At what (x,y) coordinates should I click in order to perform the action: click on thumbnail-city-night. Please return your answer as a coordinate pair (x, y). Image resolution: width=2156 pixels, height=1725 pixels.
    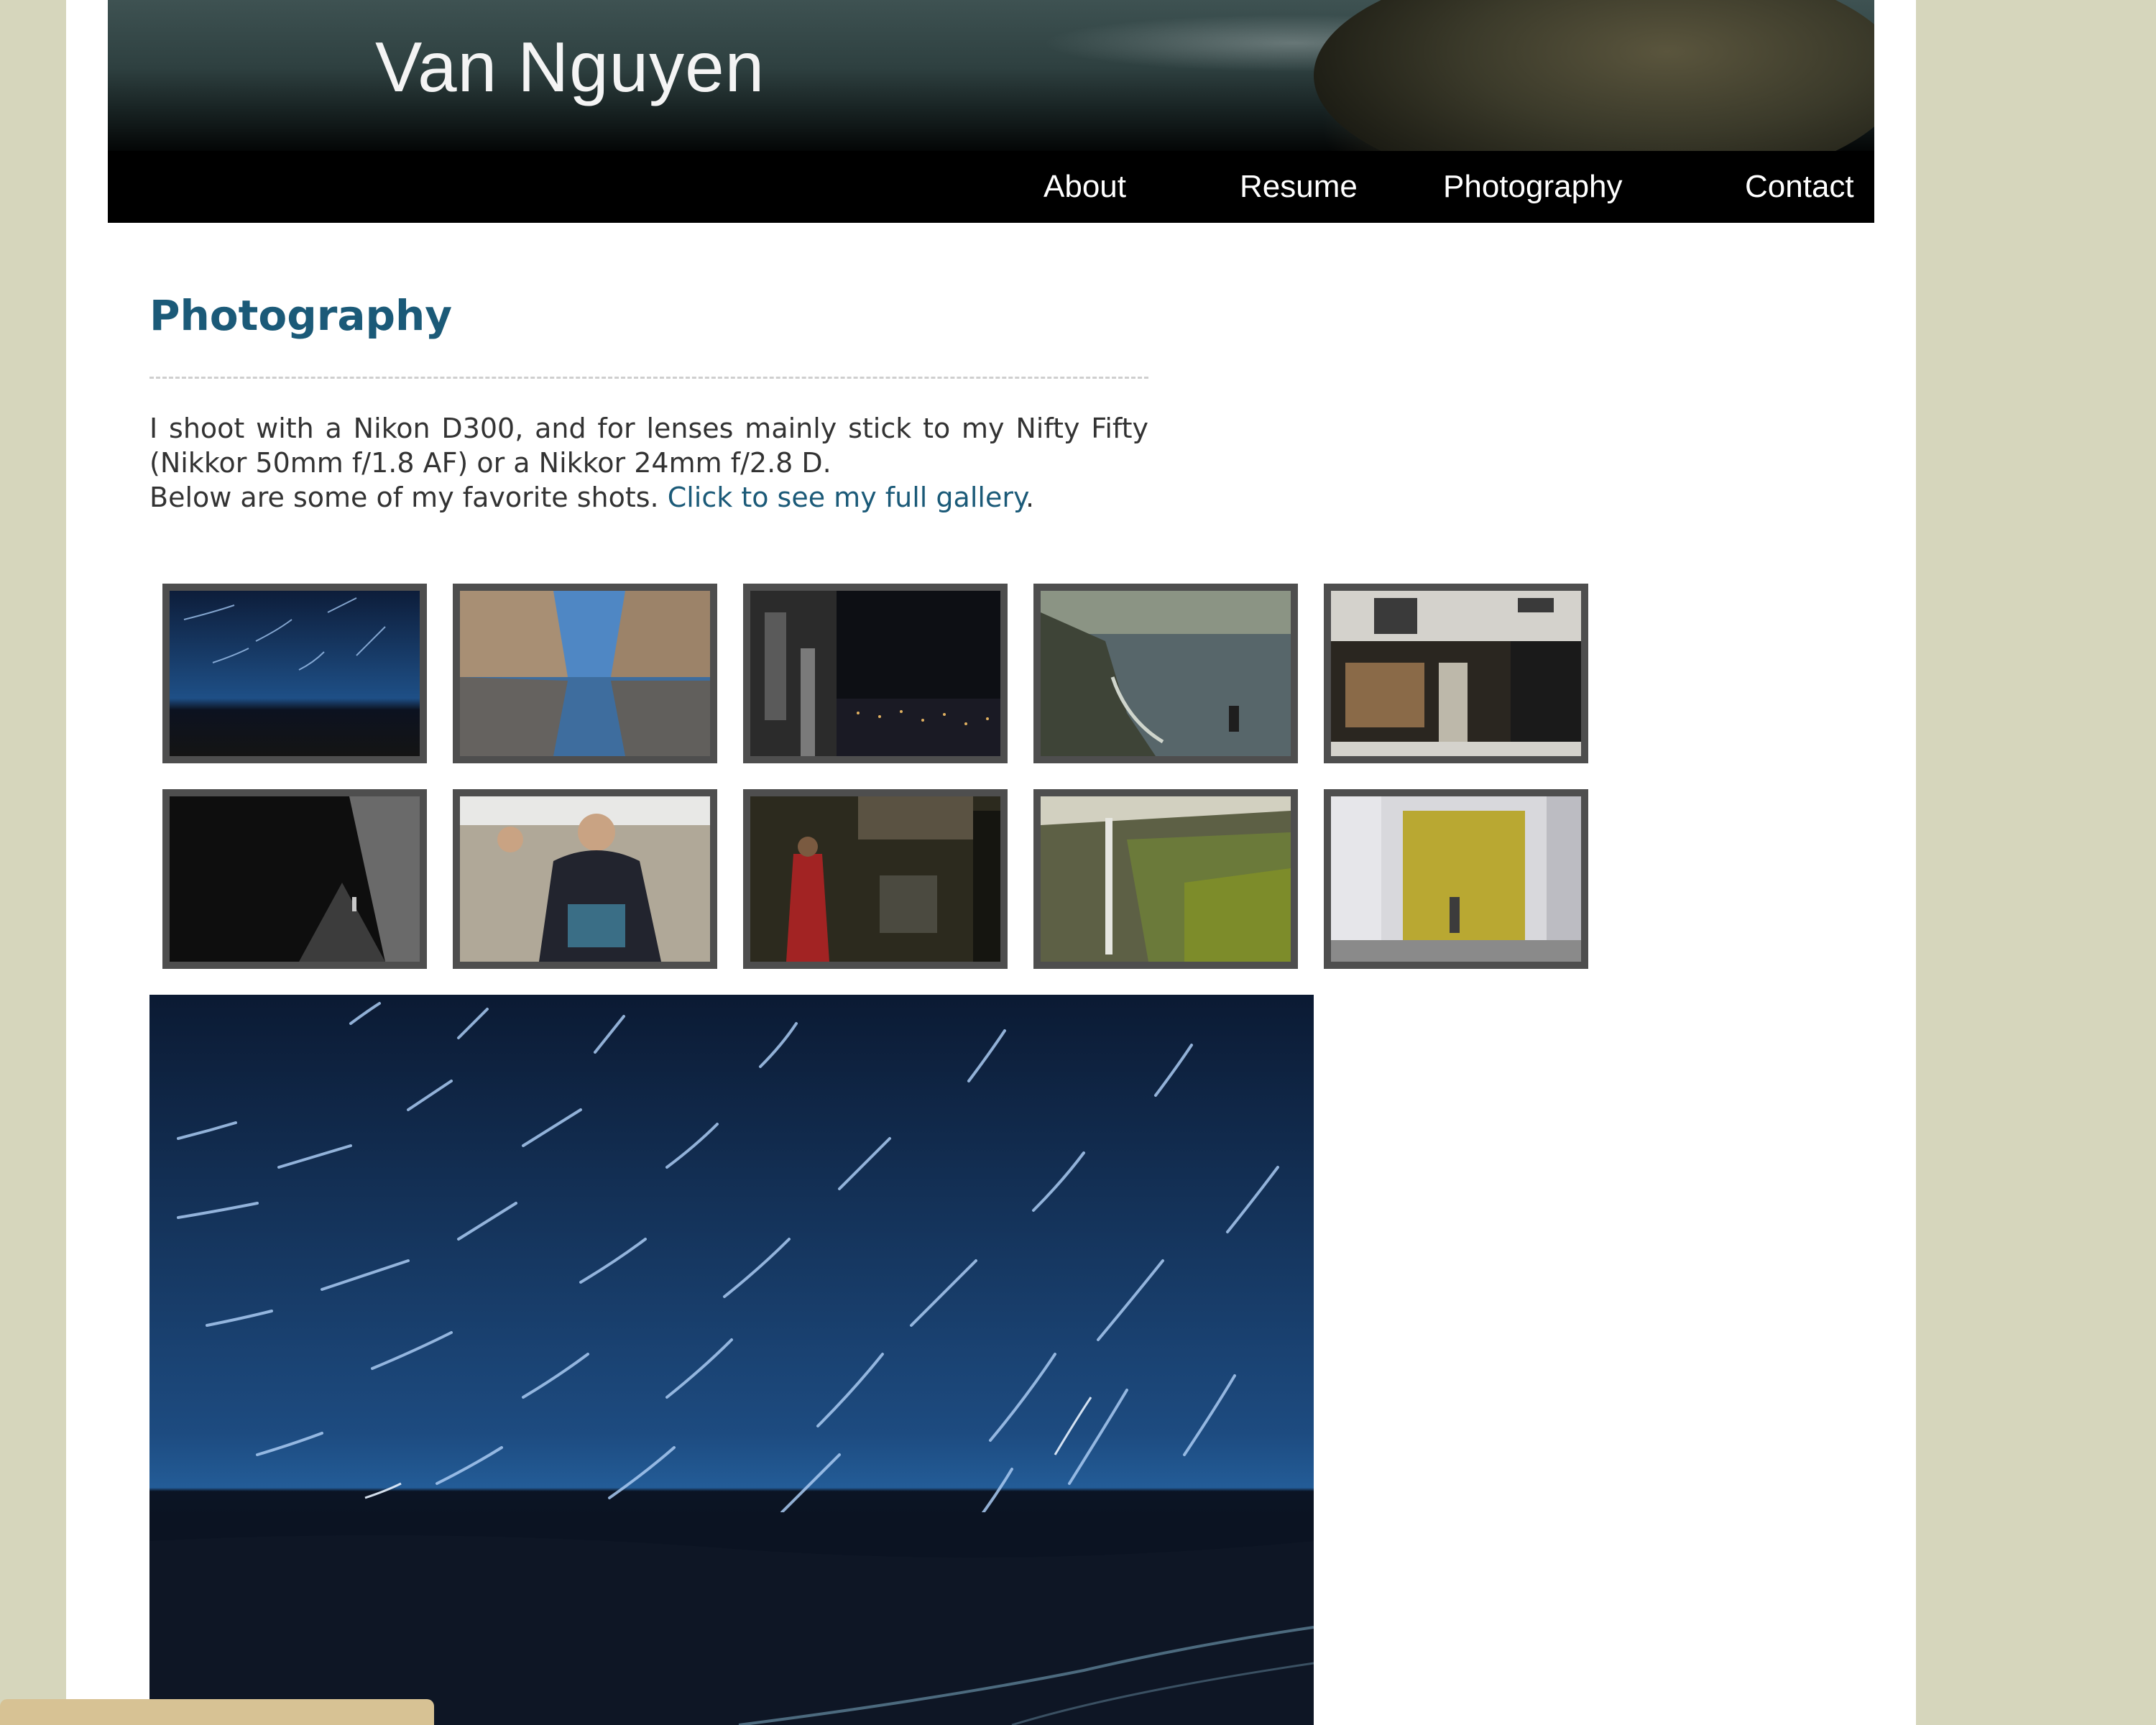
    Looking at the image, I should click on (875, 673).